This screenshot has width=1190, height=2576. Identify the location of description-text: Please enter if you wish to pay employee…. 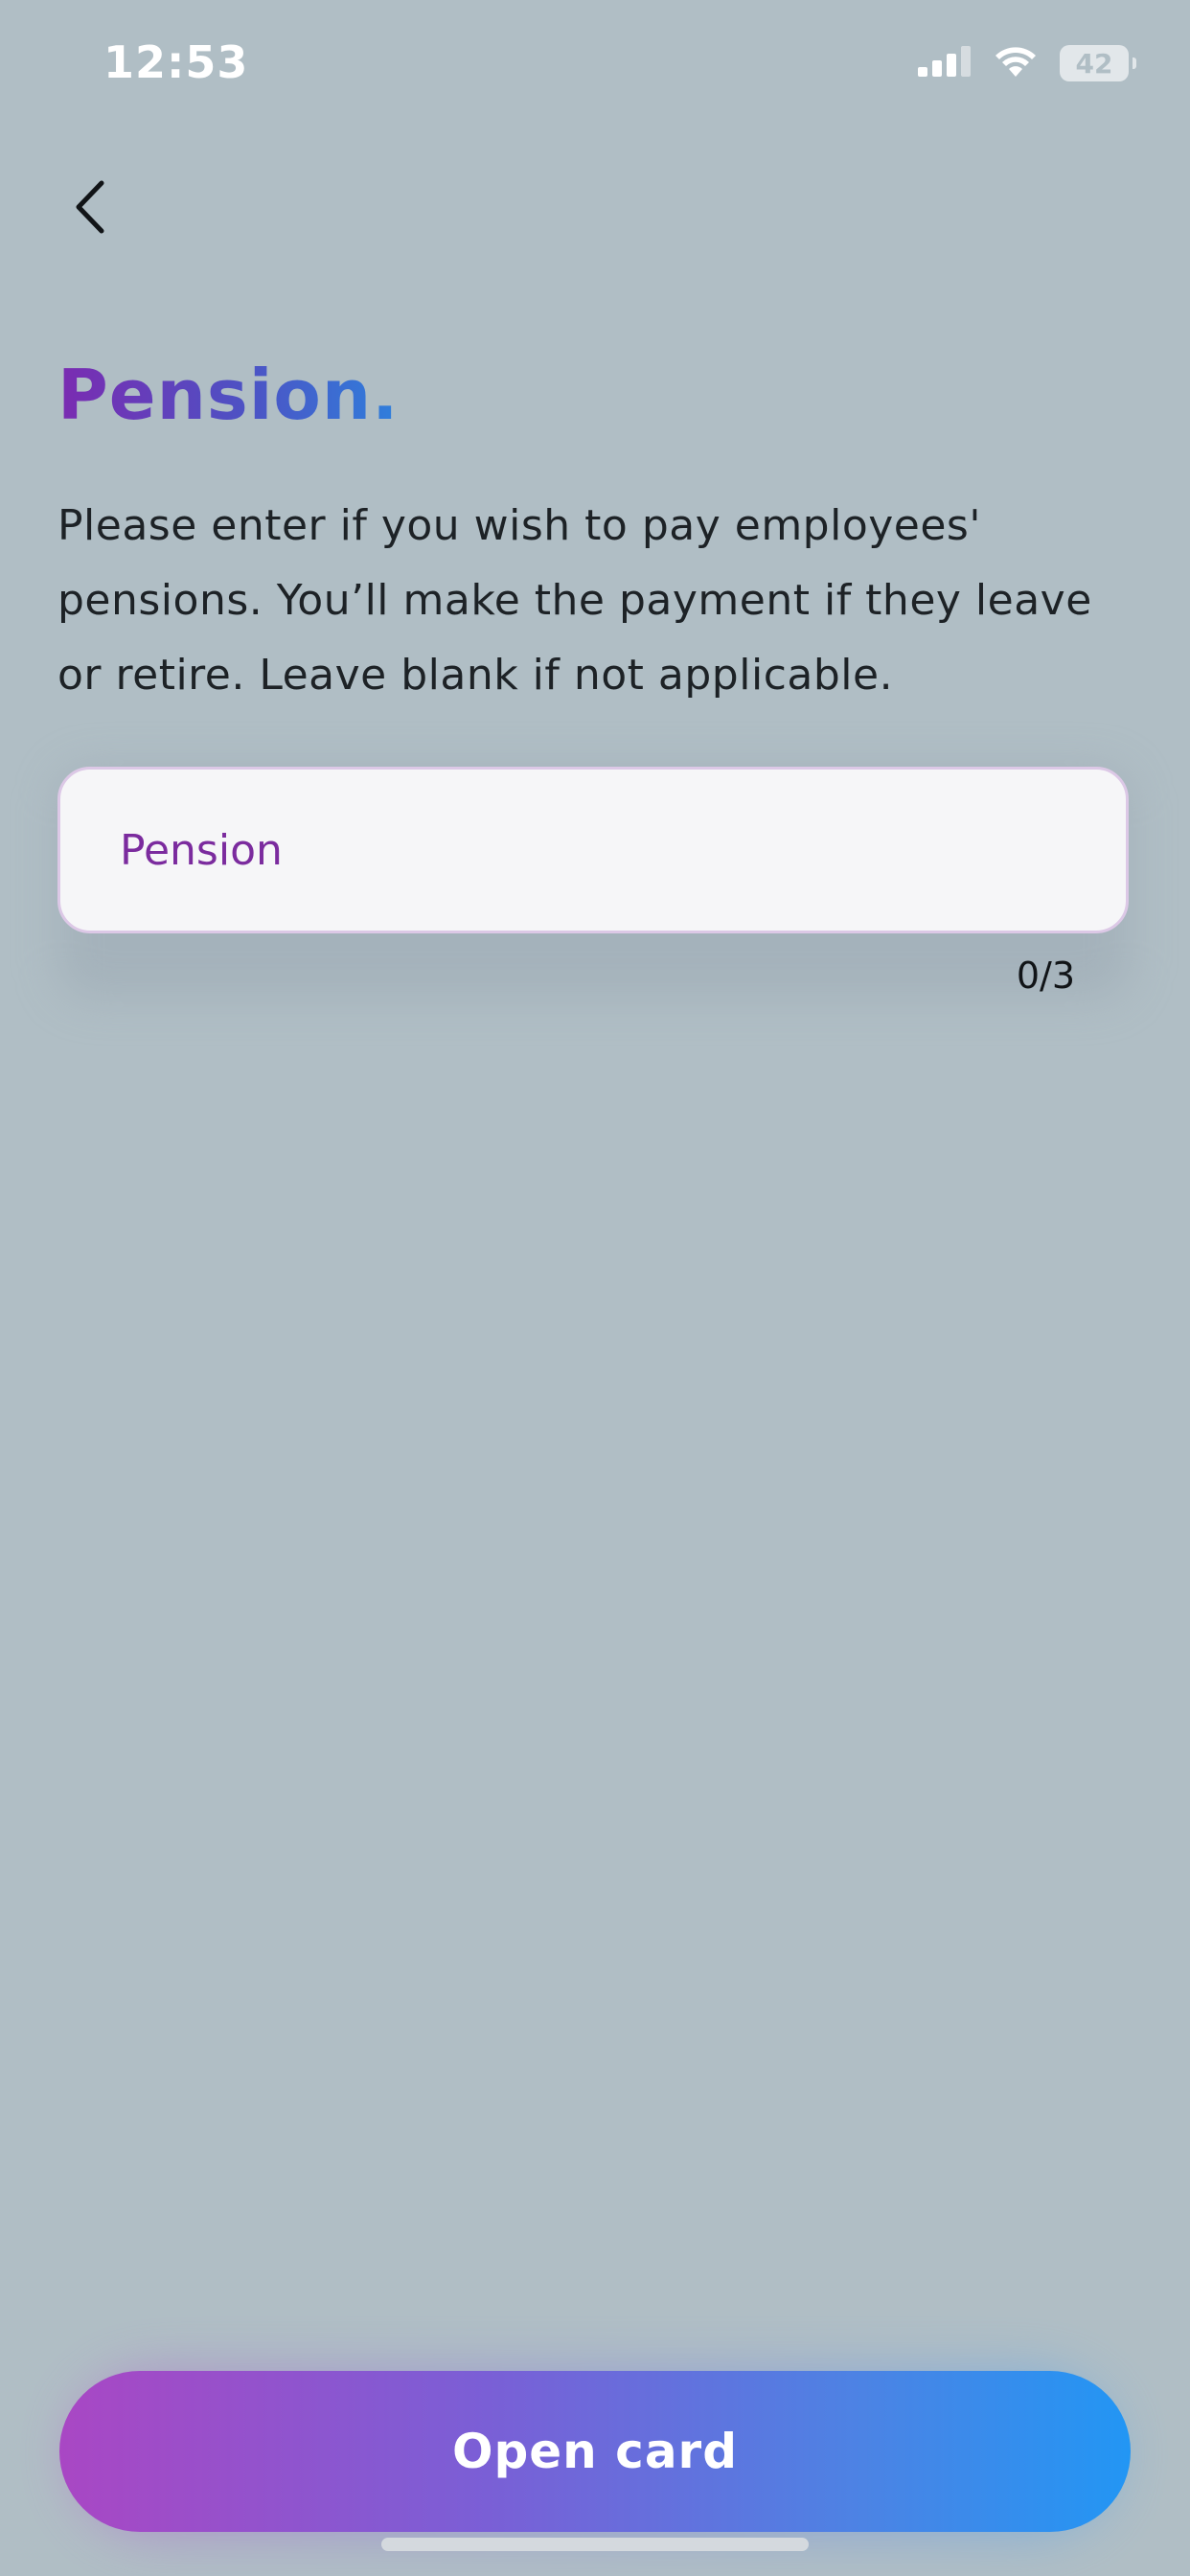
(574, 600).